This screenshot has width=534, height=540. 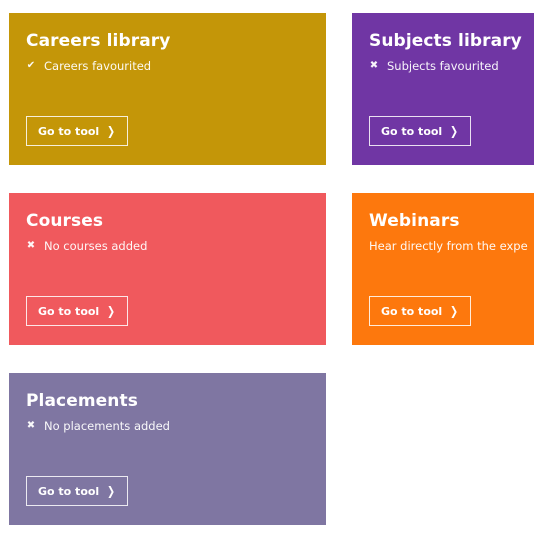 What do you see at coordinates (65, 221) in the screenshot?
I see `card-title: Courses` at bounding box center [65, 221].